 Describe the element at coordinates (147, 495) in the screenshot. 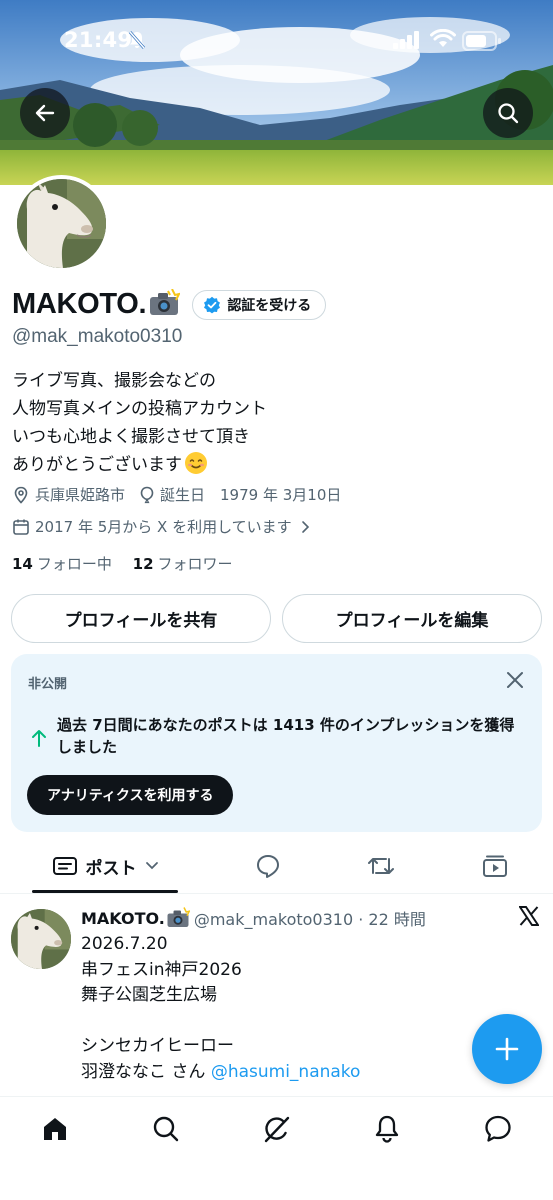

I see `balloon-icon` at that location.